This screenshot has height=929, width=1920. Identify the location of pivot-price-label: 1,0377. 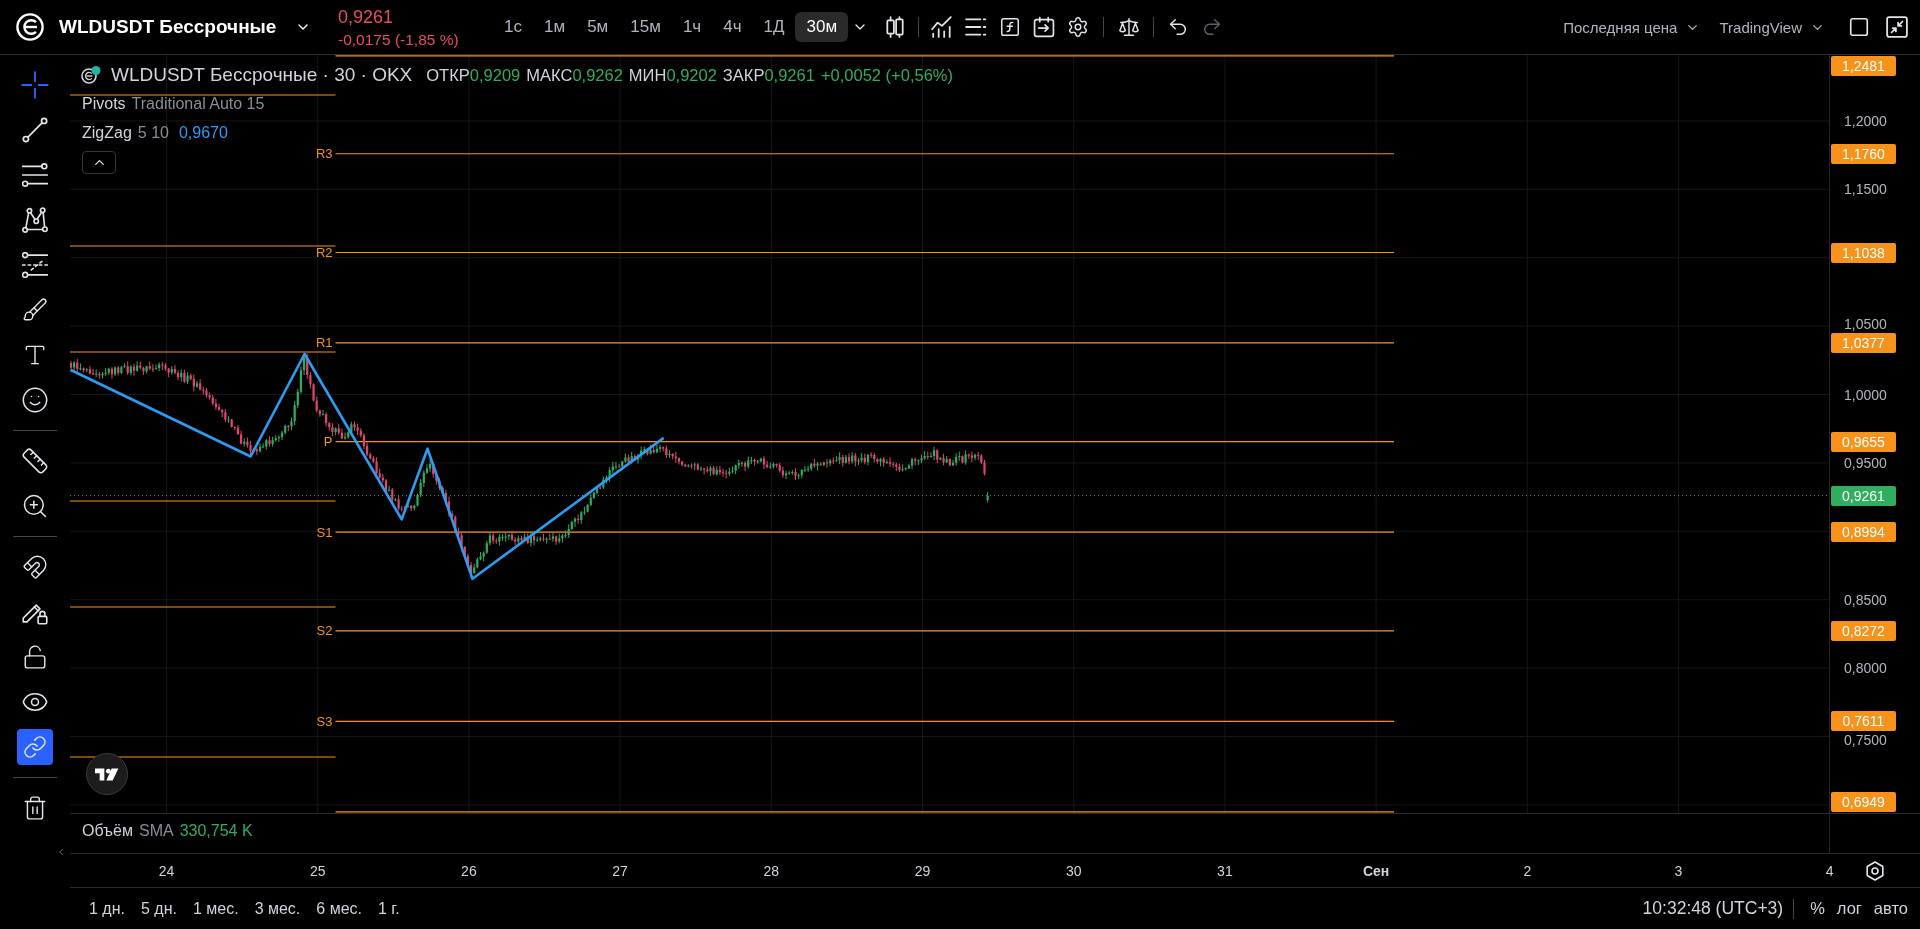
(1863, 342).